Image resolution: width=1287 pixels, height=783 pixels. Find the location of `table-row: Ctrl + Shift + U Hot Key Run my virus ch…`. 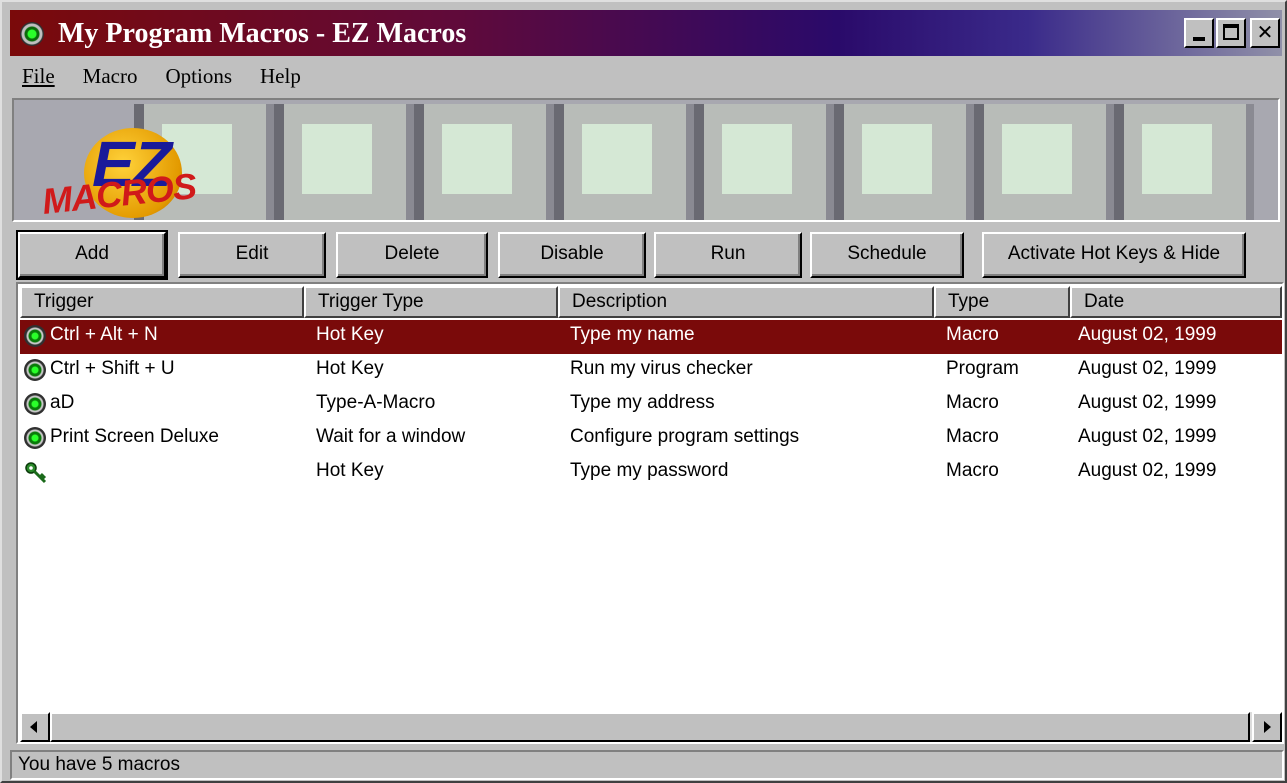

table-row: Ctrl + Shift + U Hot Key Run my virus ch… is located at coordinates (651, 371).